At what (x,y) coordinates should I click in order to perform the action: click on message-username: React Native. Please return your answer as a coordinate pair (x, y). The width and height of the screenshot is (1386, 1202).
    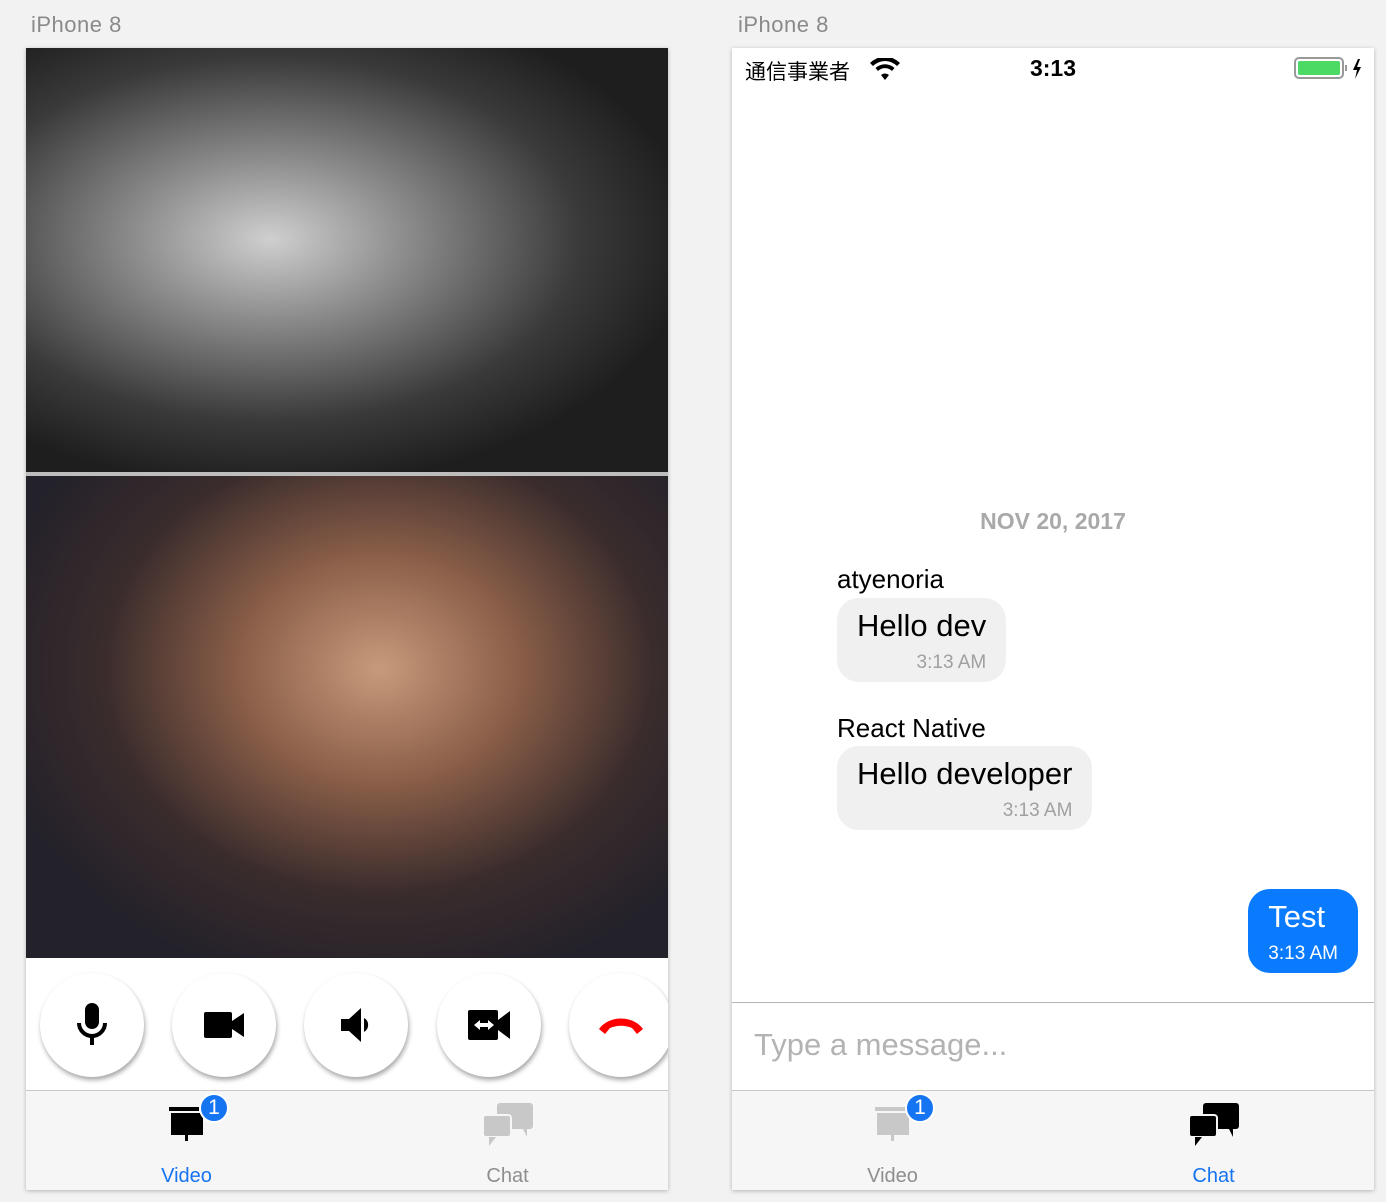
    Looking at the image, I should click on (911, 728).